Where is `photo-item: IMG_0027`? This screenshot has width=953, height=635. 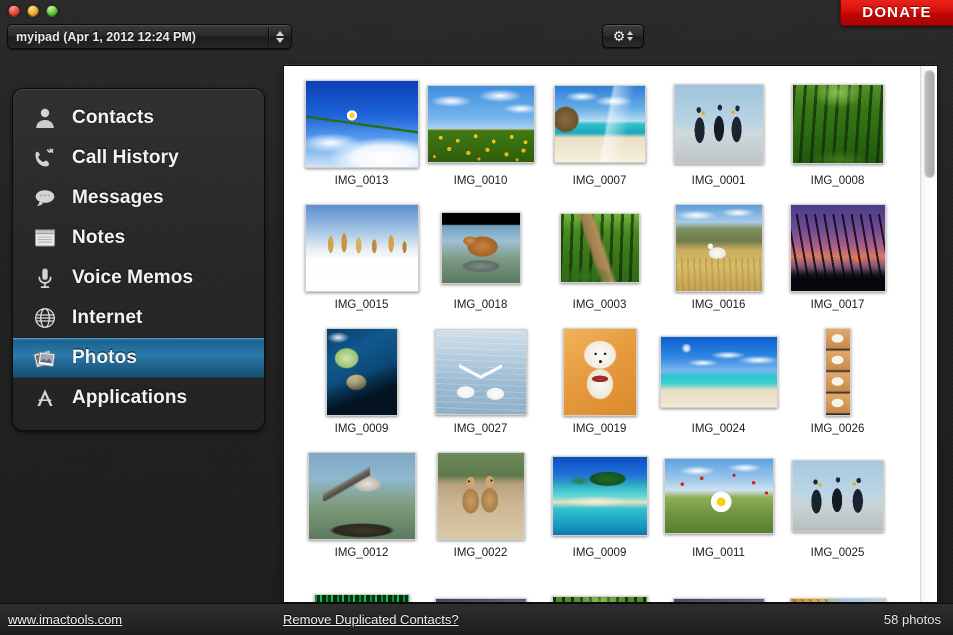 photo-item: IMG_0027 is located at coordinates (480, 388).